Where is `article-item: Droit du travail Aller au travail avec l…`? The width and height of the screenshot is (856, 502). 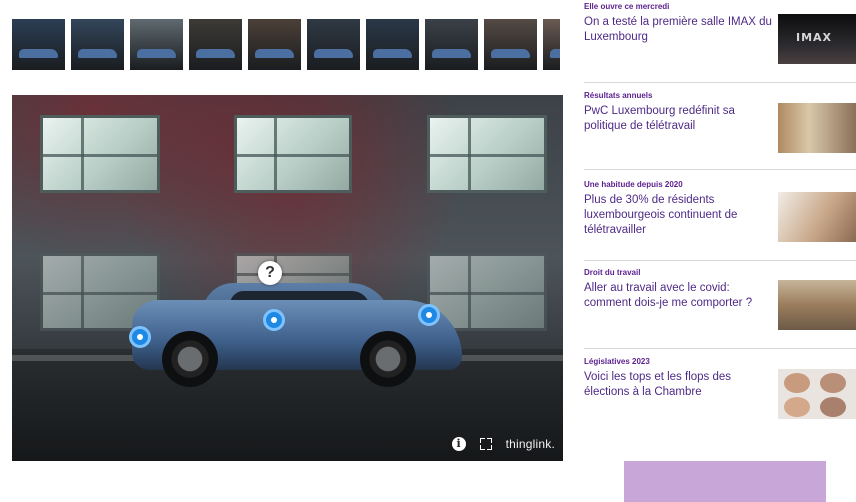 article-item: Droit du travail Aller au travail avec l… is located at coordinates (720, 308).